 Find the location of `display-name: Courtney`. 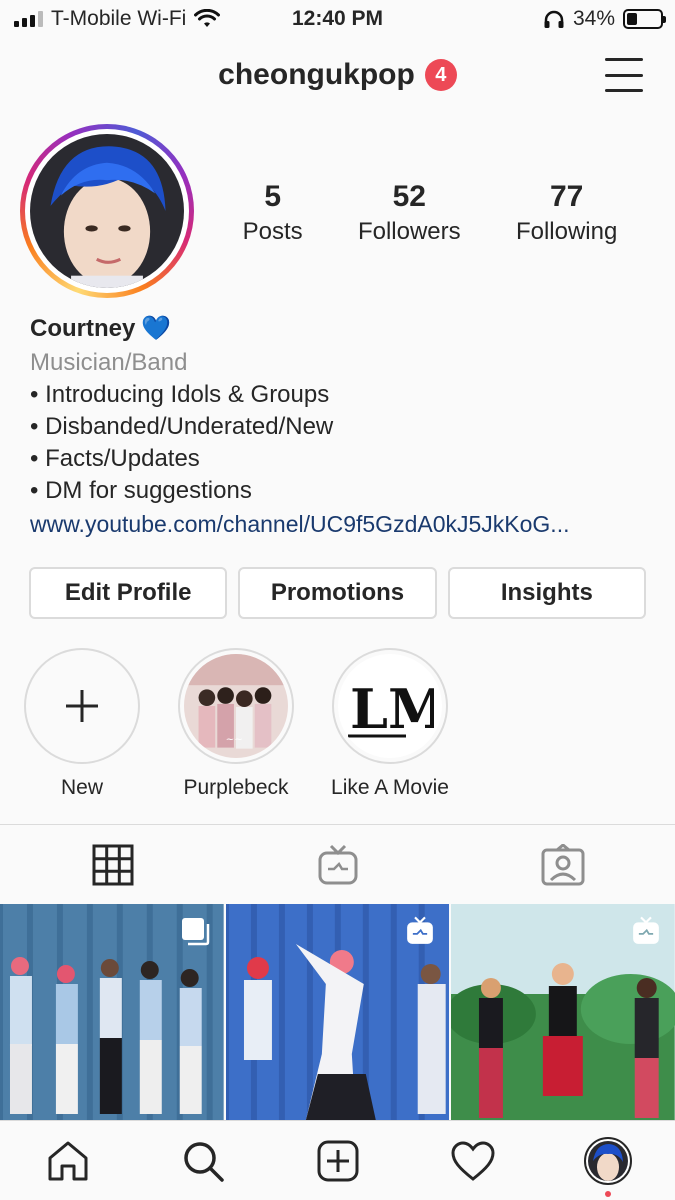

display-name: Courtney is located at coordinates (83, 328).